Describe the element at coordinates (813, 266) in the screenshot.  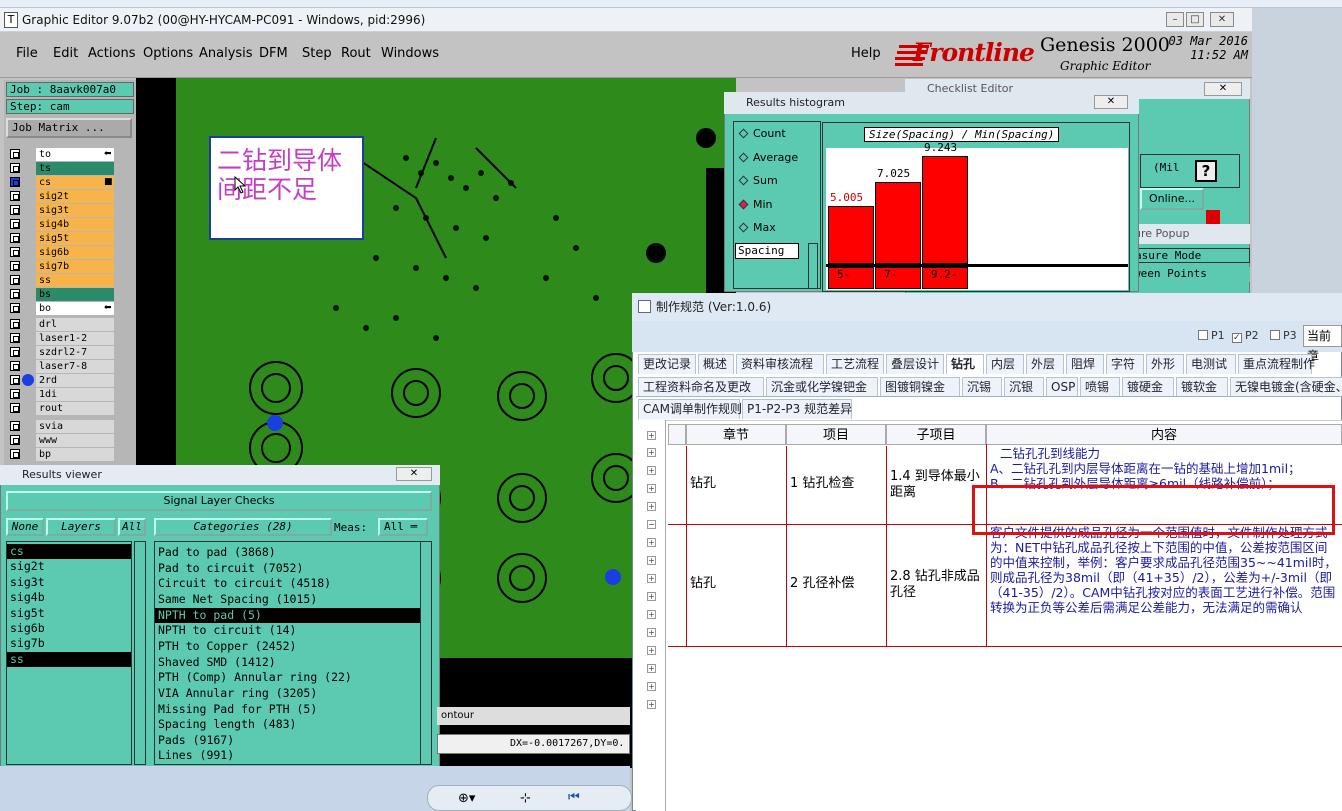
I see `histogram-scrollbar` at that location.